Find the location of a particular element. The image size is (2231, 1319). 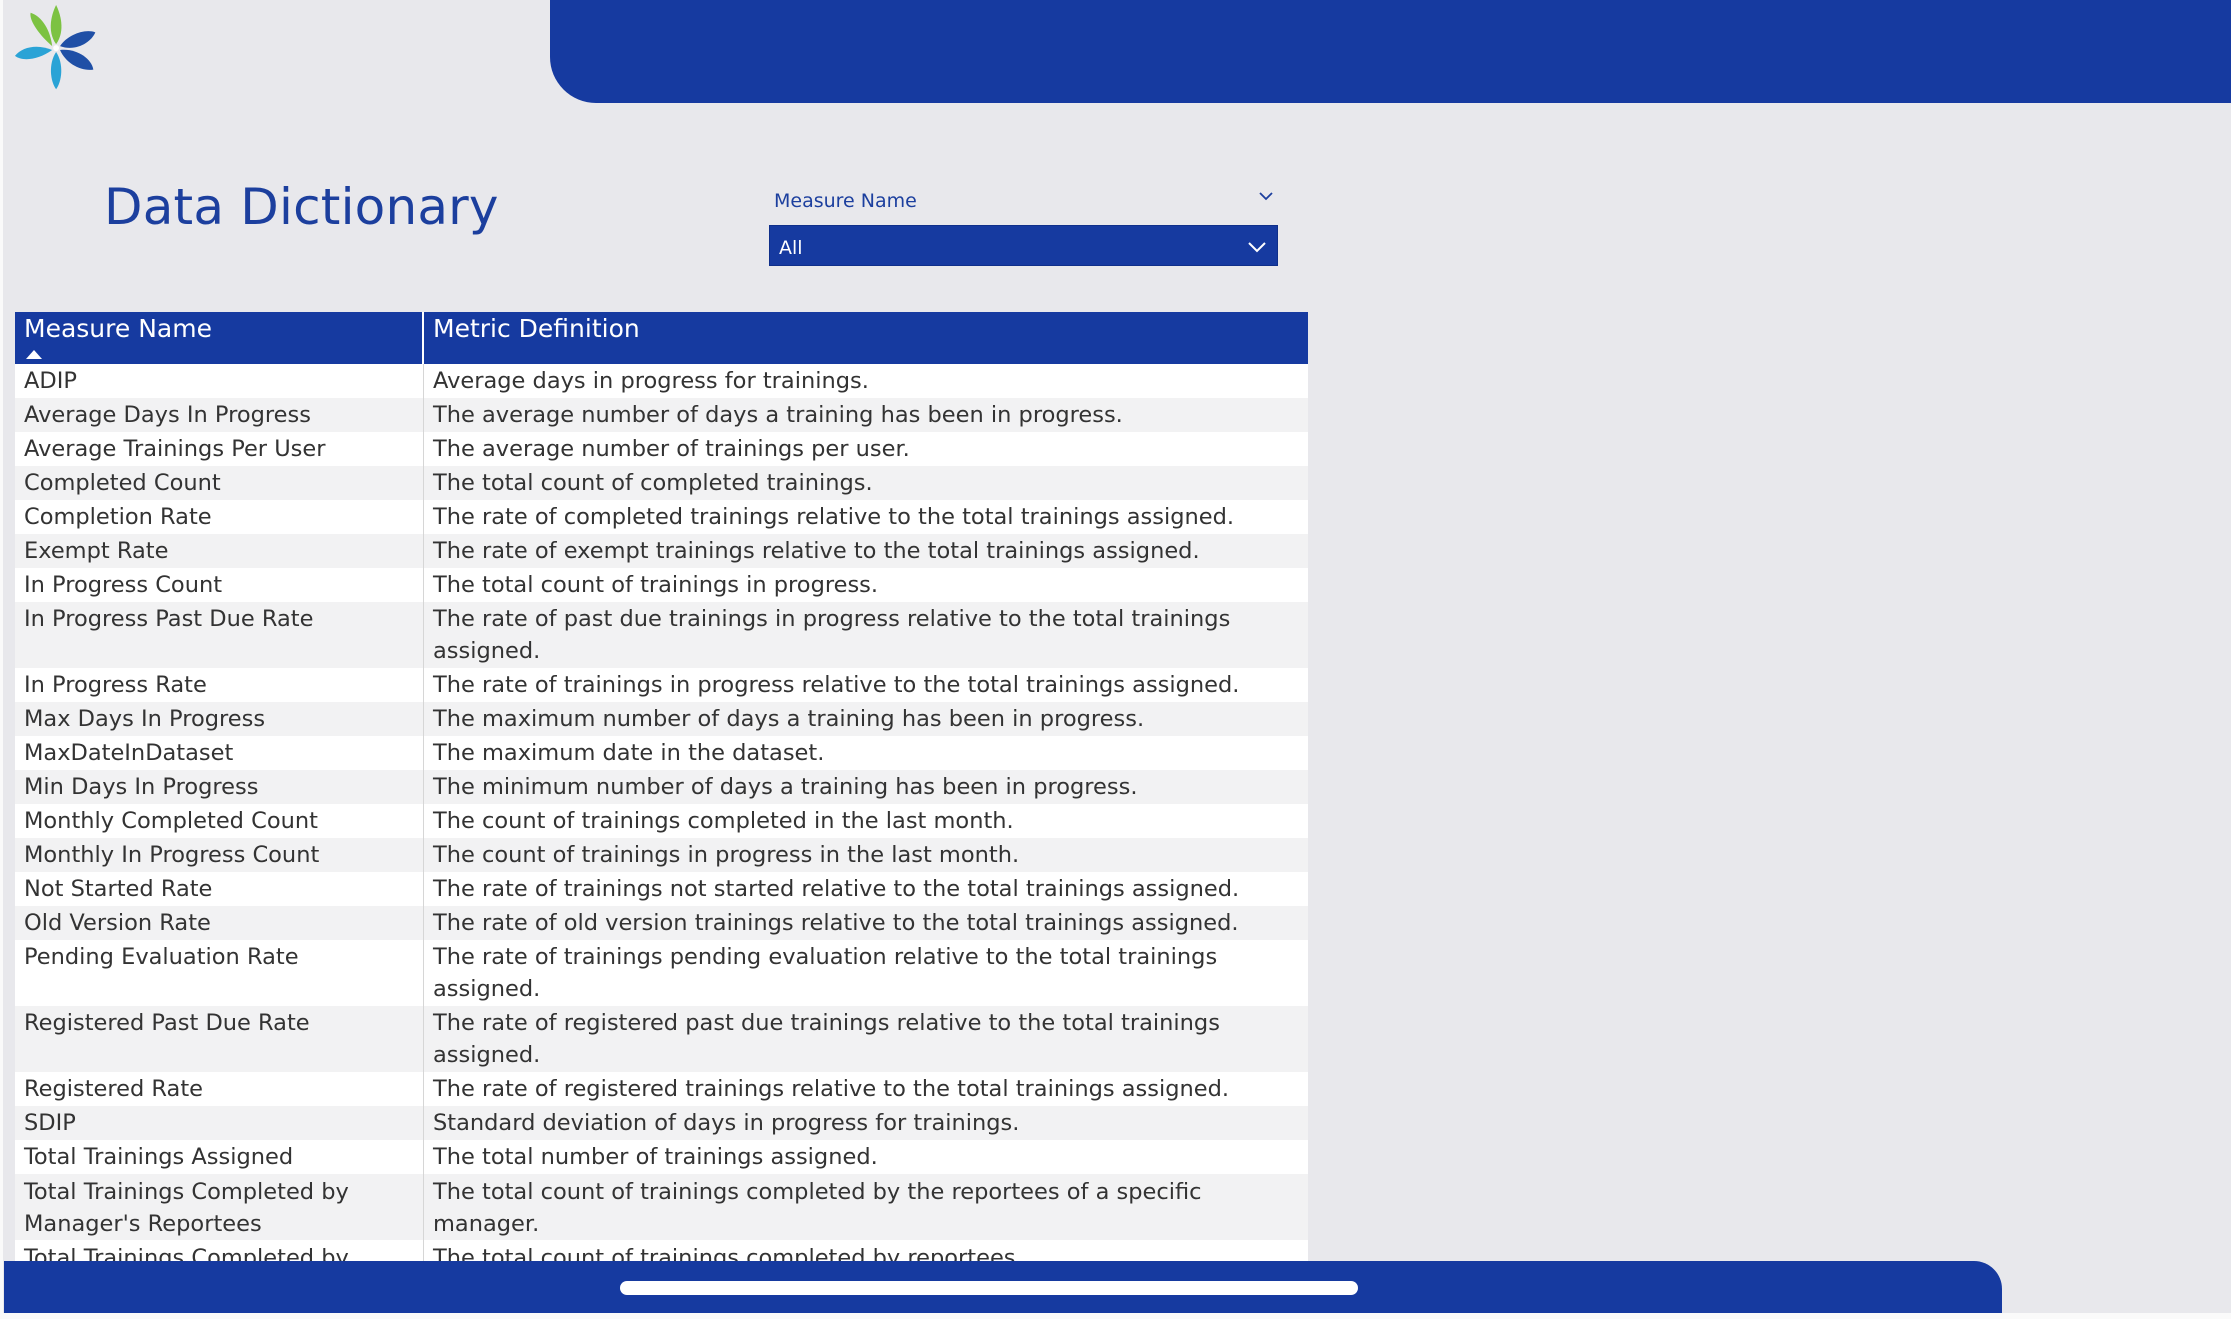

measure-name-cell: Min Days In Progress is located at coordinates (219, 787).